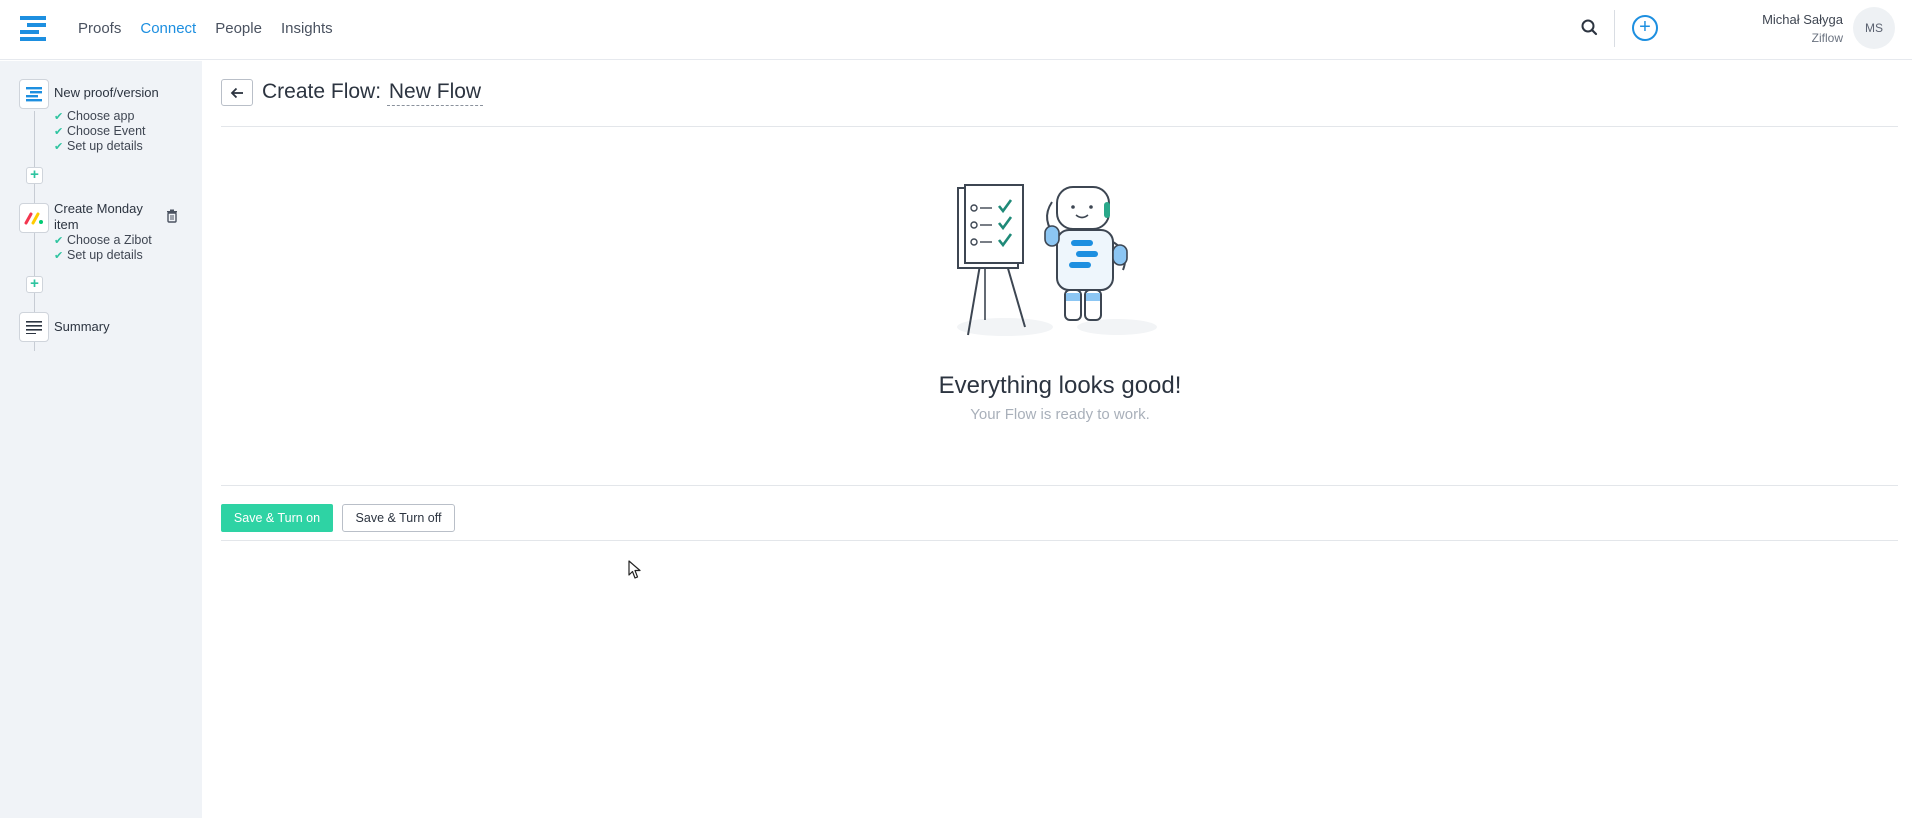  I want to click on step-monday-icon-box, so click(34, 218).